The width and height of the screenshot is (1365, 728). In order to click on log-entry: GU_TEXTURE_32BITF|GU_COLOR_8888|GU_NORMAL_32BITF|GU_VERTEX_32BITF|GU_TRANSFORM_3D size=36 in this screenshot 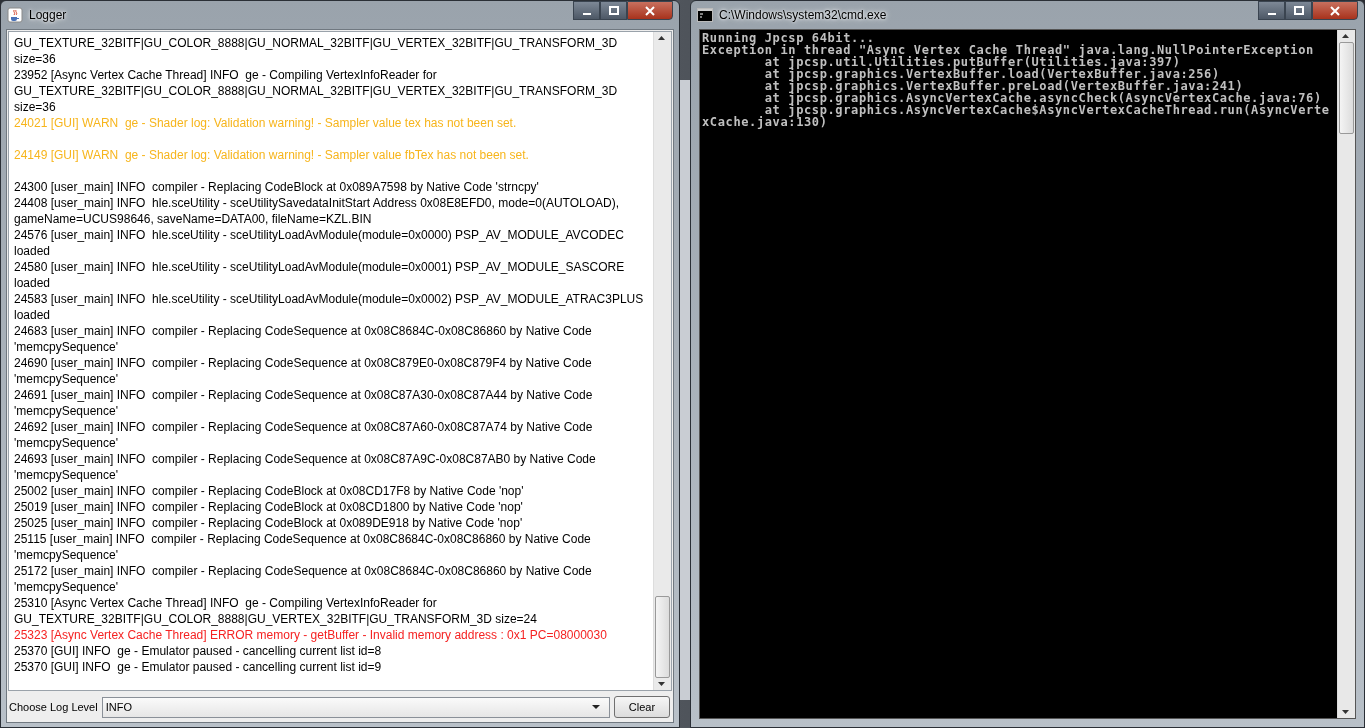, I will do `click(316, 51)`.